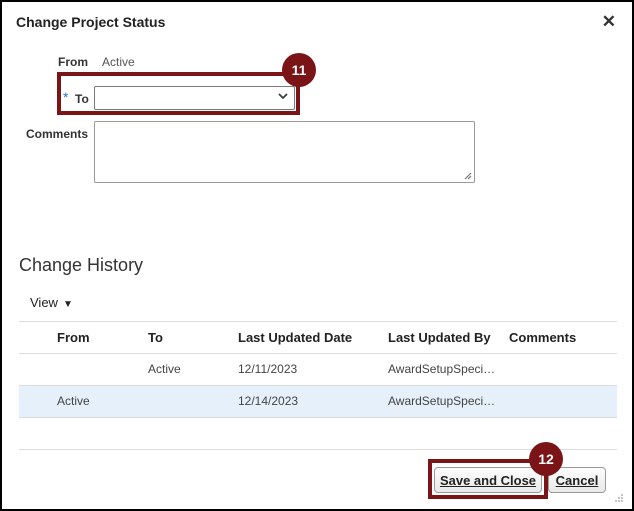  Describe the element at coordinates (118, 62) in the screenshot. I see `from-value: Active` at that location.